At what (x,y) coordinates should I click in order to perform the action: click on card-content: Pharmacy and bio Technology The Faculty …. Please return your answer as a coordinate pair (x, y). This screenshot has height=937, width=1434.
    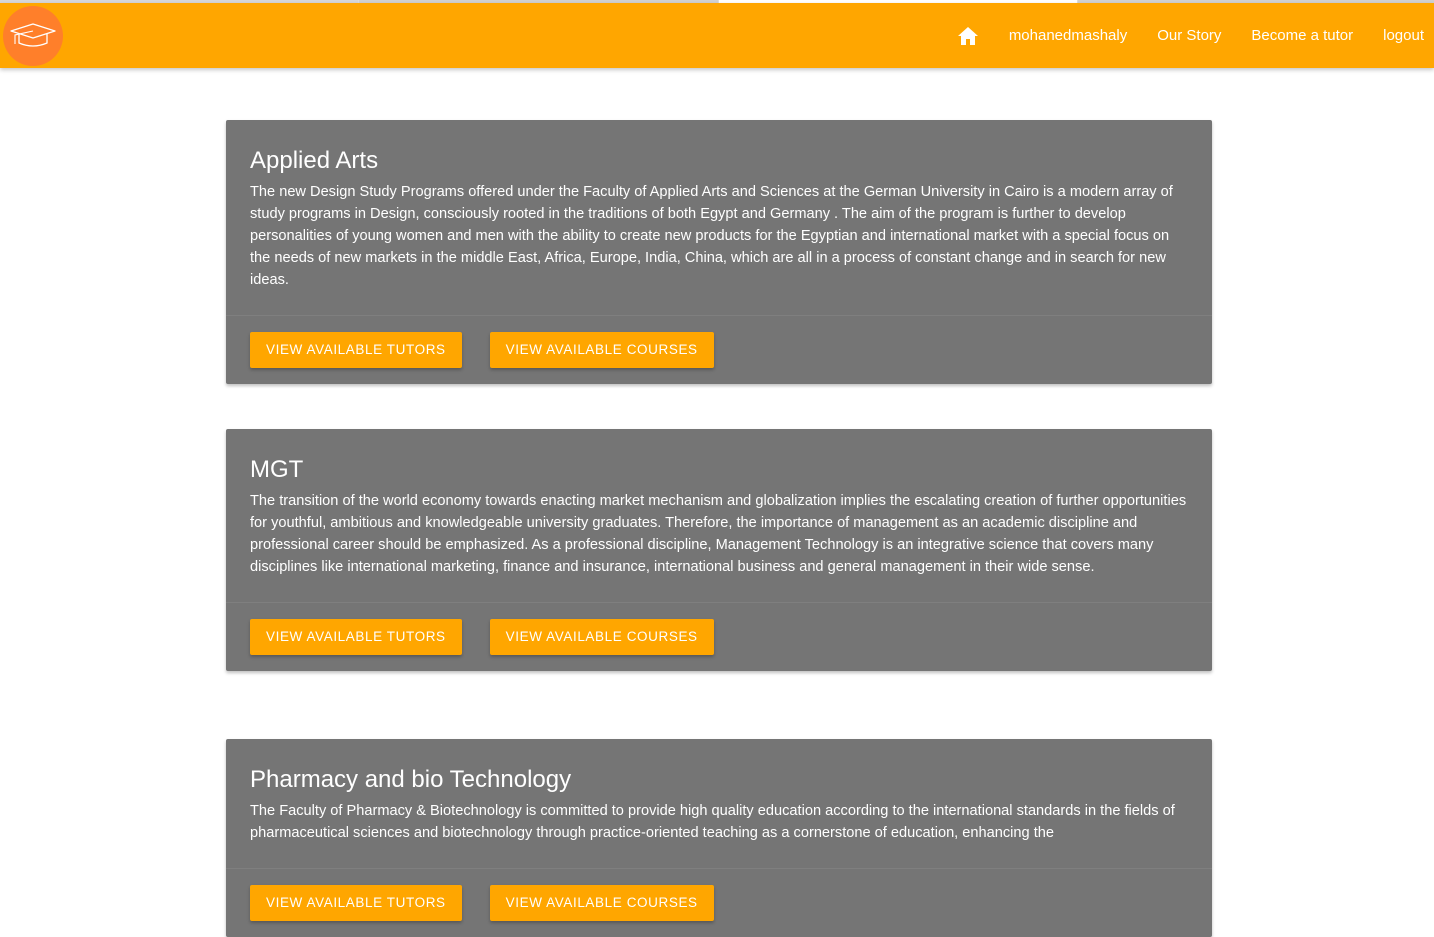
    Looking at the image, I should click on (719, 803).